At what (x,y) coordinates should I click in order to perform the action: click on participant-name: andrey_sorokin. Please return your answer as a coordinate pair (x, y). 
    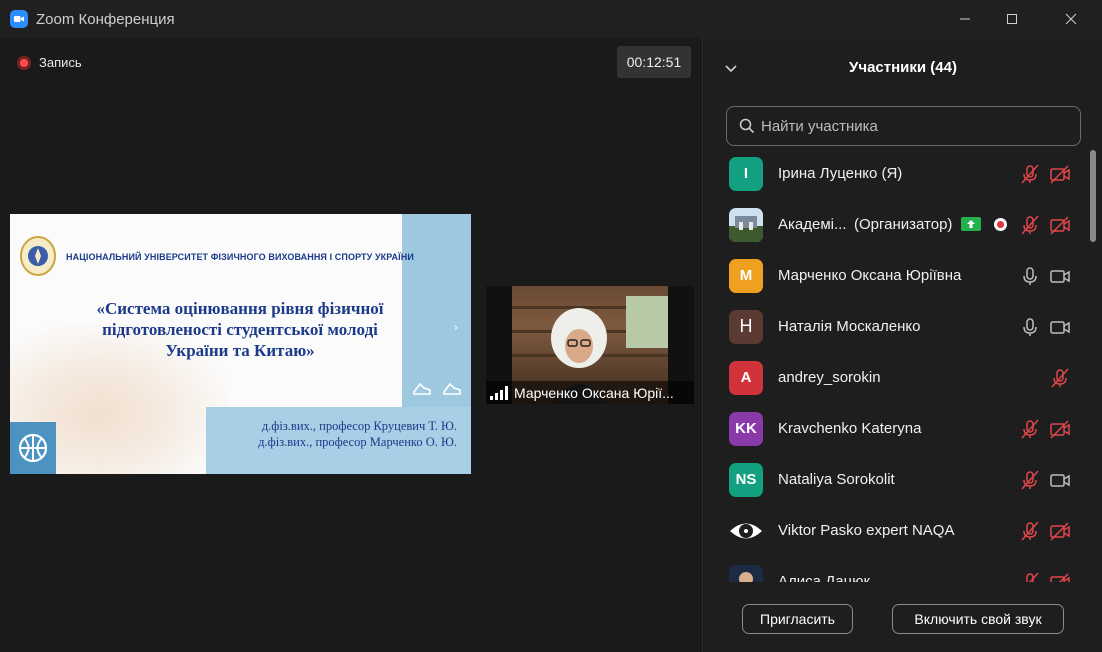
    Looking at the image, I should click on (829, 377).